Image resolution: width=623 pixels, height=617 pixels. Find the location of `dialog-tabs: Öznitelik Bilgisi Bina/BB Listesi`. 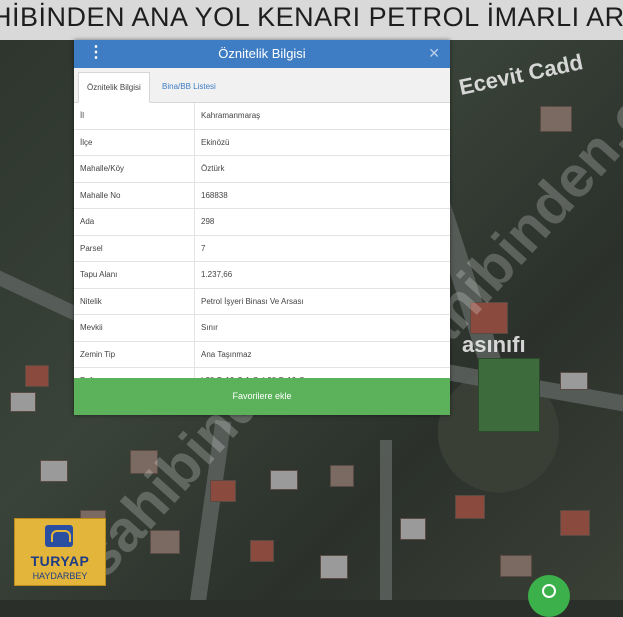

dialog-tabs: Öznitelik Bilgisi Bina/BB Listesi is located at coordinates (262, 85).